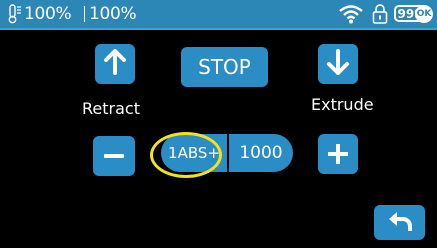 Image resolution: width=437 pixels, height=248 pixels. I want to click on back-arrow-icon, so click(400, 223).